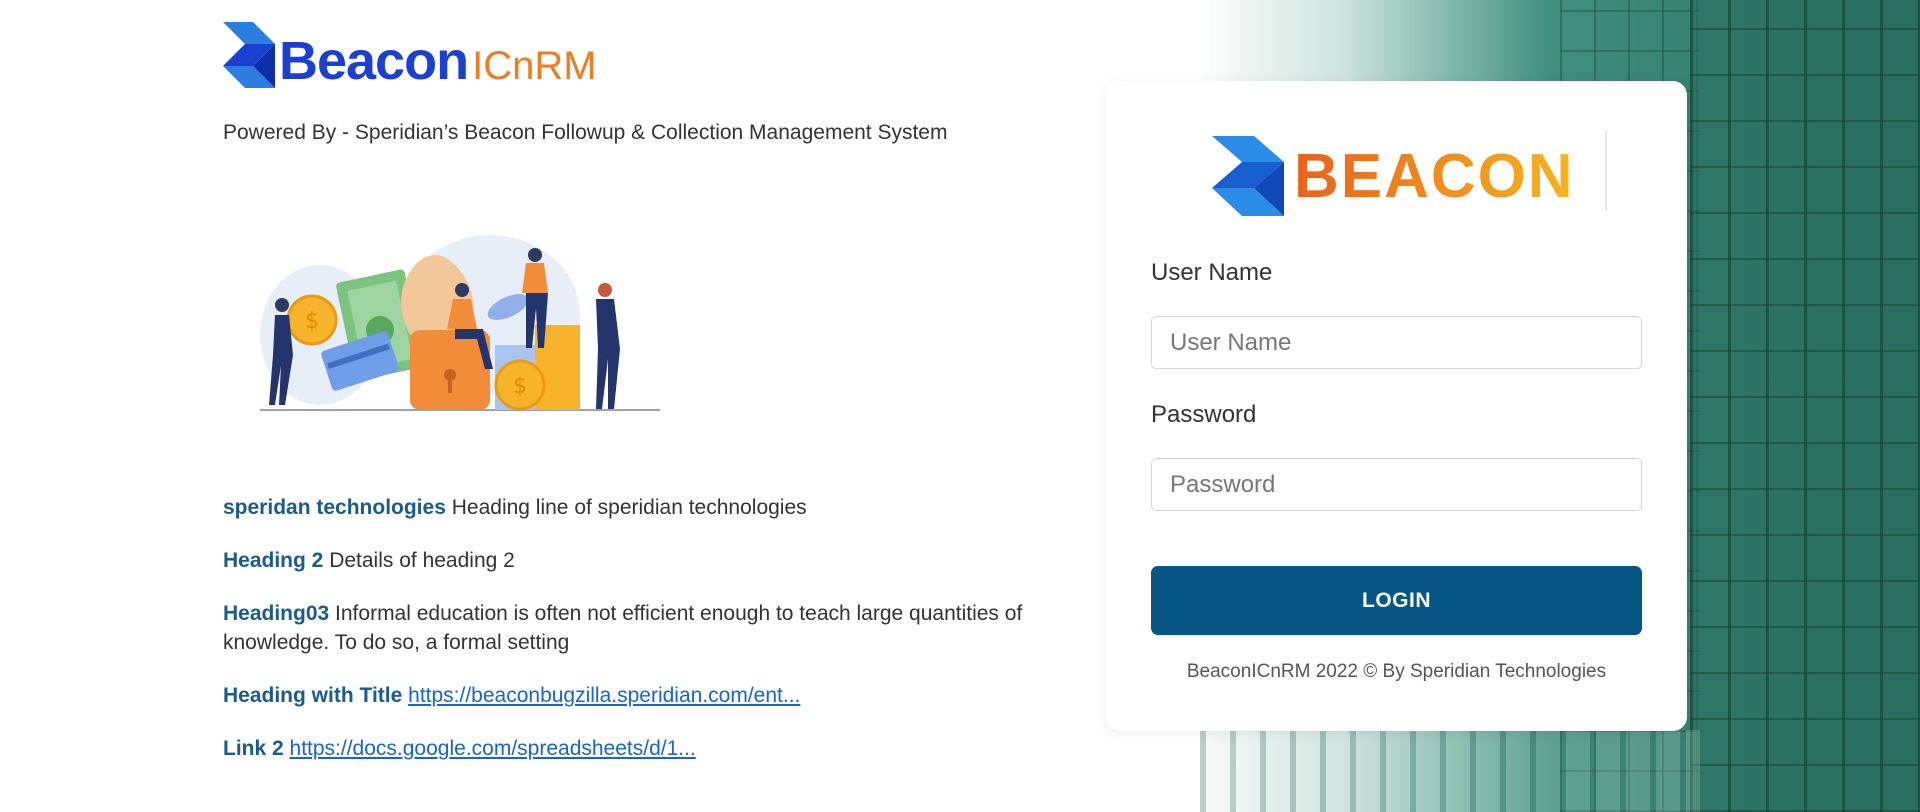 This screenshot has height=812, width=1920. Describe the element at coordinates (374, 61) in the screenshot. I see `brand-name: Beacon` at that location.